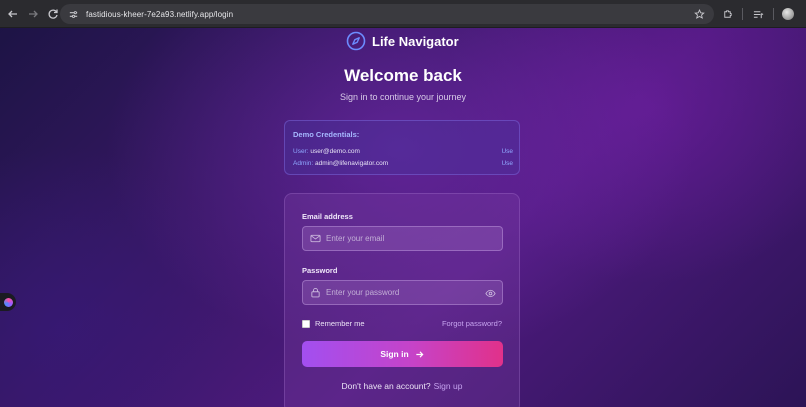 The width and height of the screenshot is (806, 407). Describe the element at coordinates (403, 75) in the screenshot. I see `page-title: Welcome back` at that location.